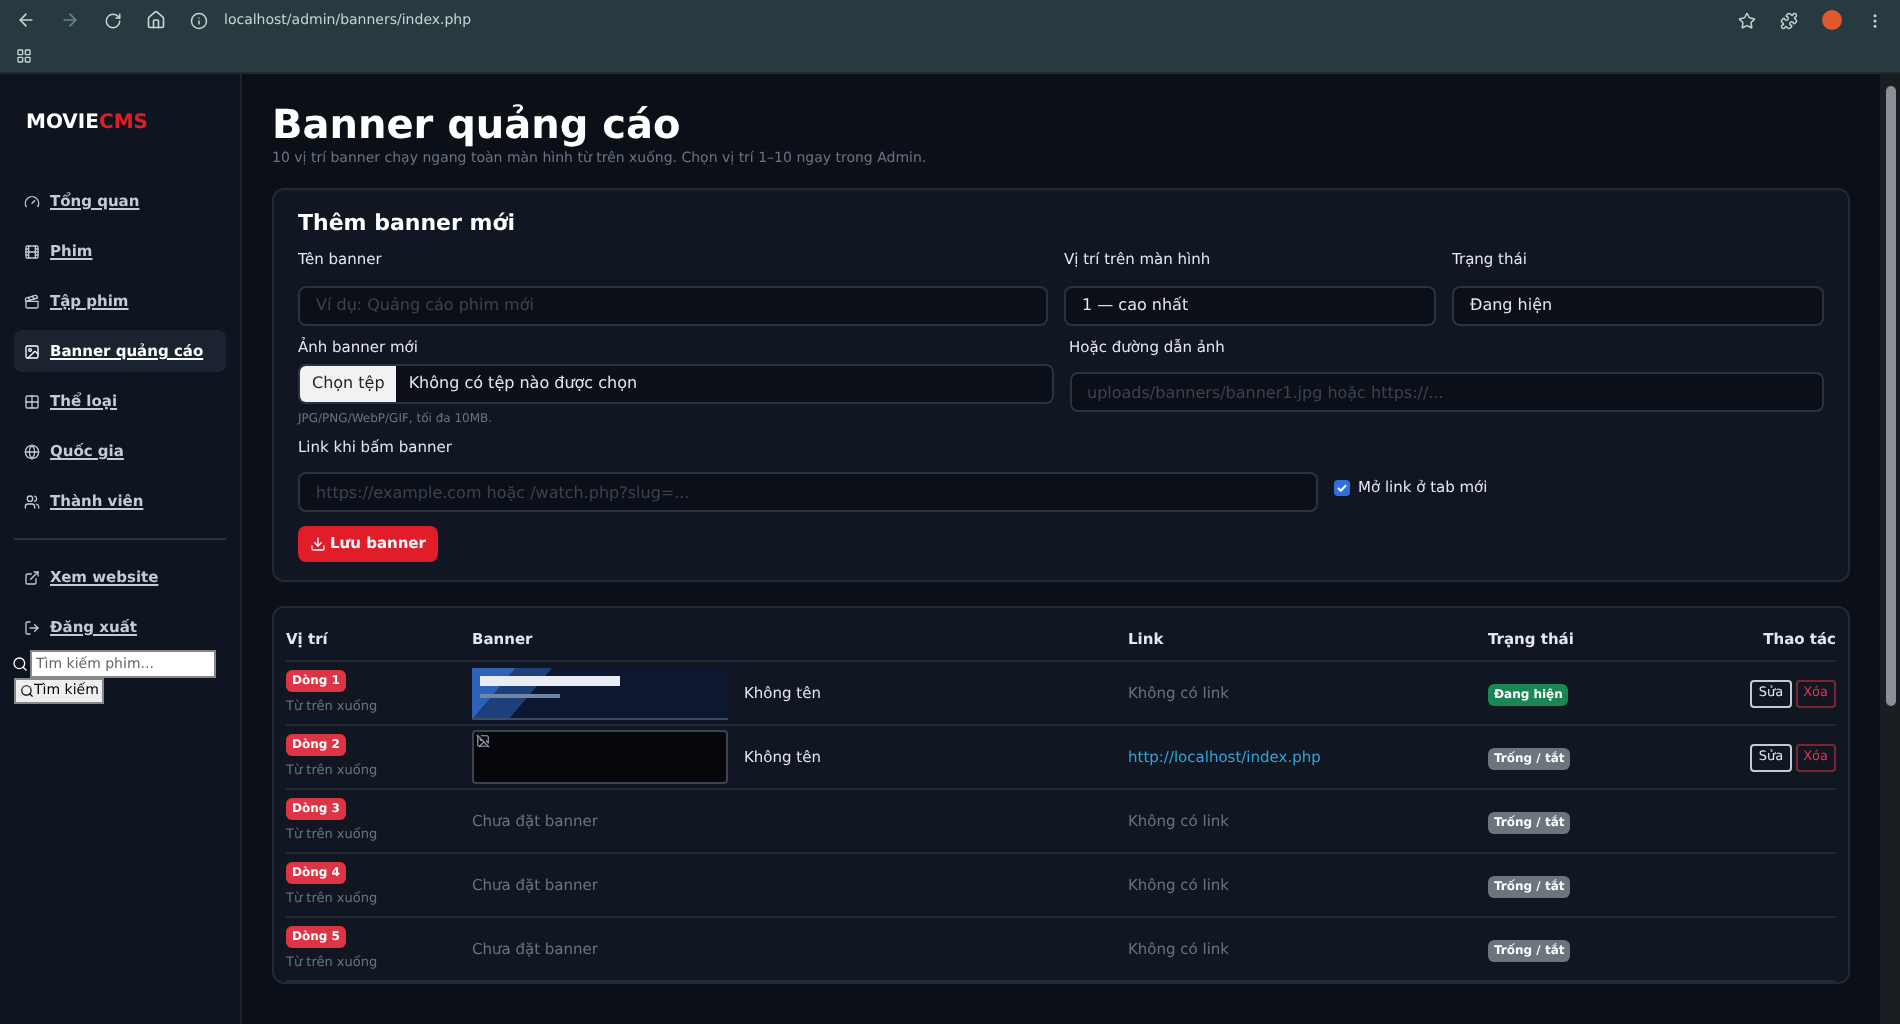 Image resolution: width=1900 pixels, height=1024 pixels. Describe the element at coordinates (156, 20) in the screenshot. I see `home-icon` at that location.